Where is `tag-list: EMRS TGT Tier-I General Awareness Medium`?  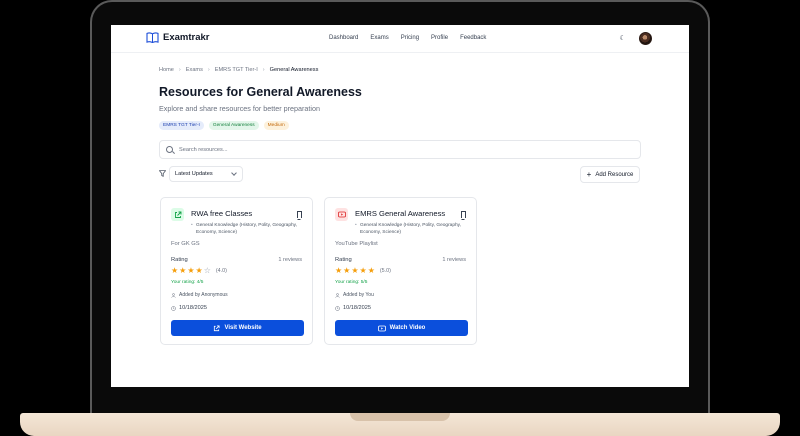
tag-list: EMRS TGT Tier-I General Awareness Medium is located at coordinates (224, 125).